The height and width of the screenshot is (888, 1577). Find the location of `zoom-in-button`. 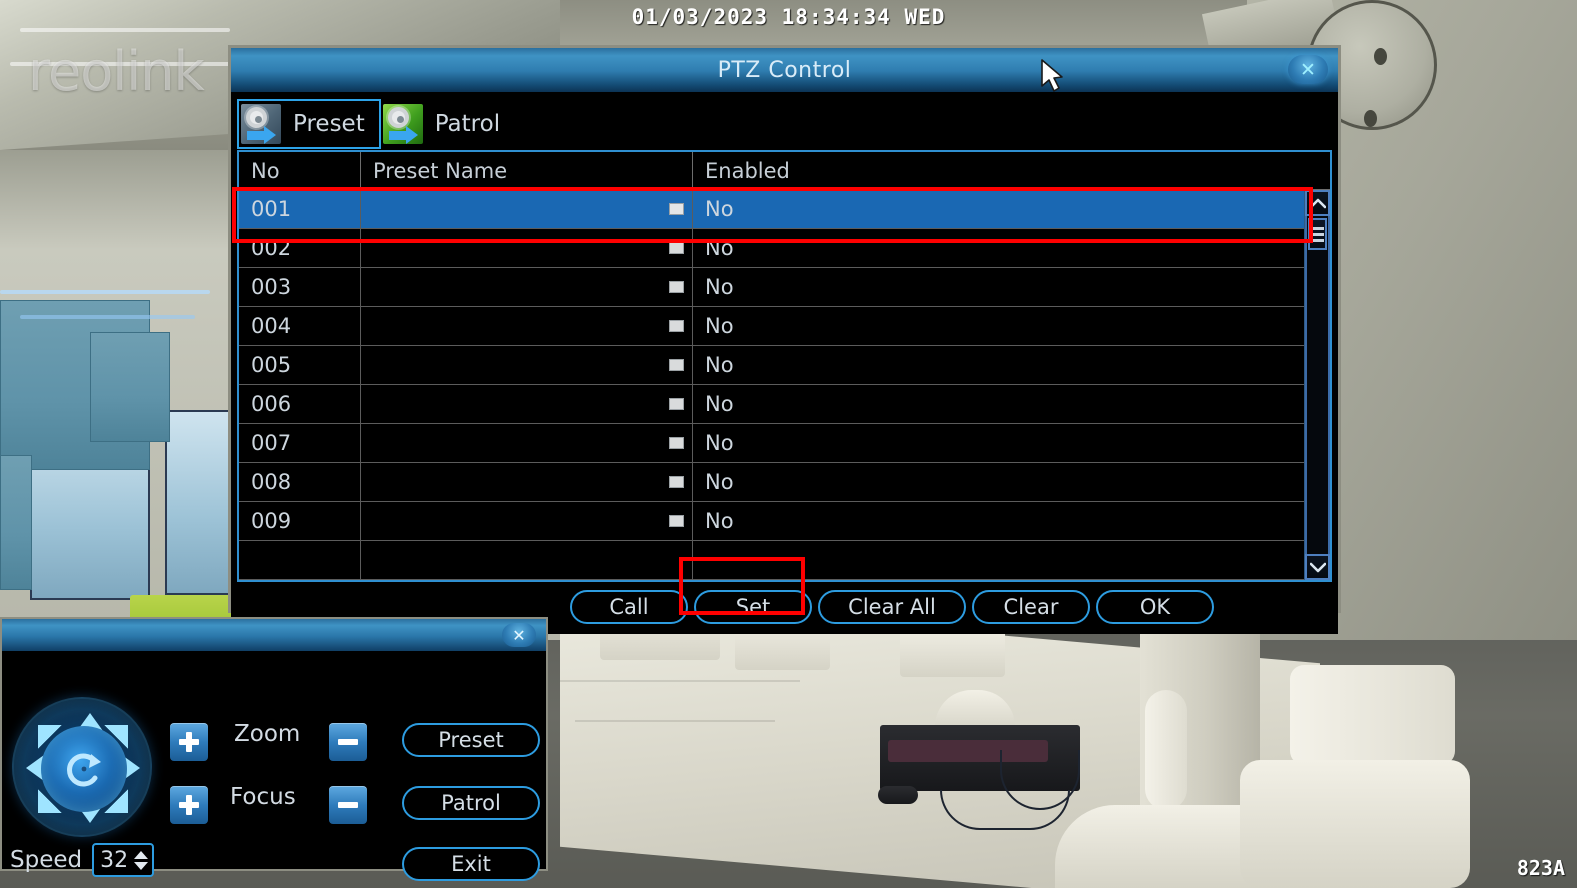

zoom-in-button is located at coordinates (189, 742).